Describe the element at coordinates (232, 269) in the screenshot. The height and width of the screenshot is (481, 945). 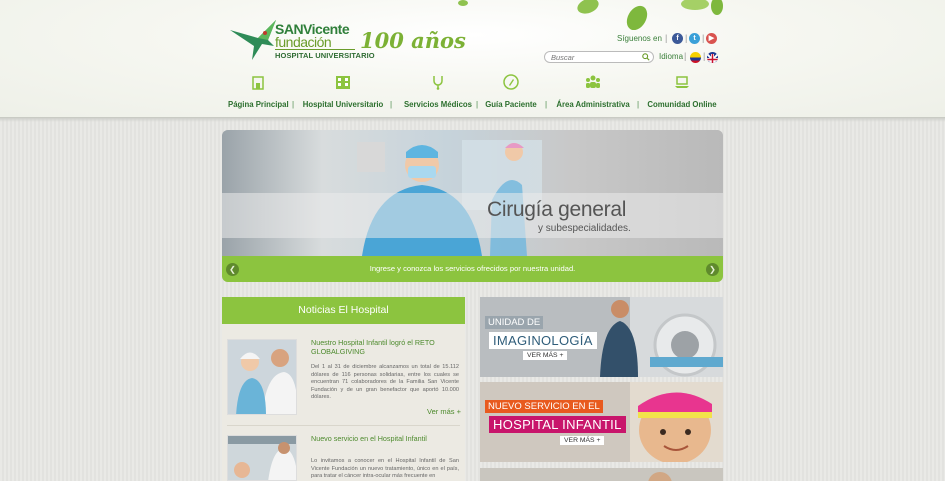
I see `chevron-left-icon: ❮` at that location.